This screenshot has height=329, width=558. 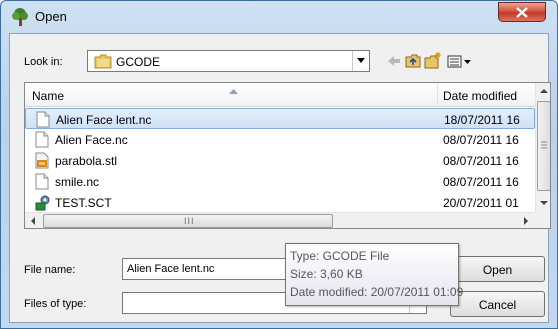 I want to click on window-title: Open, so click(x=51, y=16).